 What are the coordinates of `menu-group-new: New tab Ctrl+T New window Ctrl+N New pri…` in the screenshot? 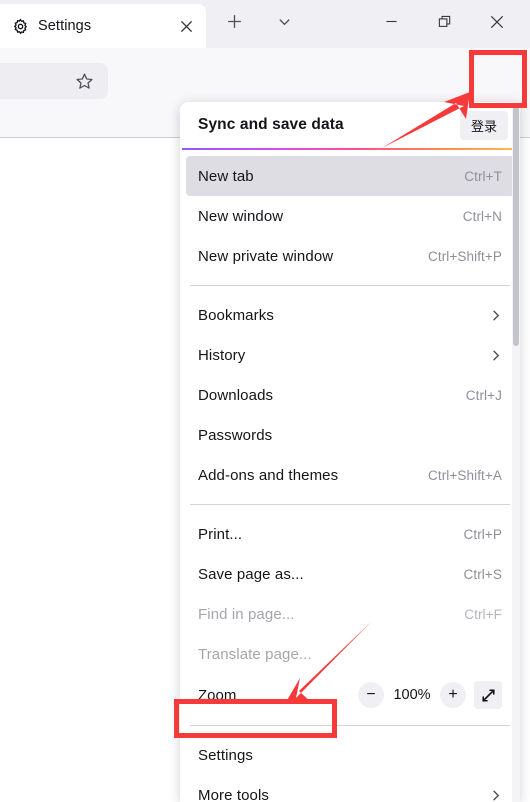 It's located at (350, 216).